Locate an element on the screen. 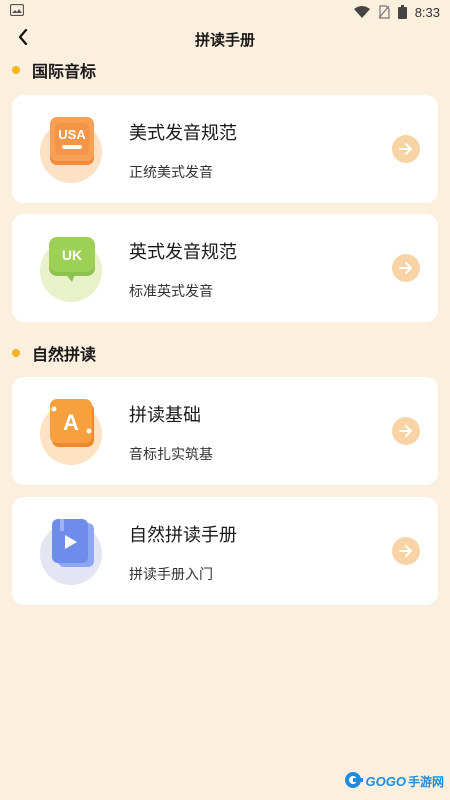  image-icon is located at coordinates (17, 11).